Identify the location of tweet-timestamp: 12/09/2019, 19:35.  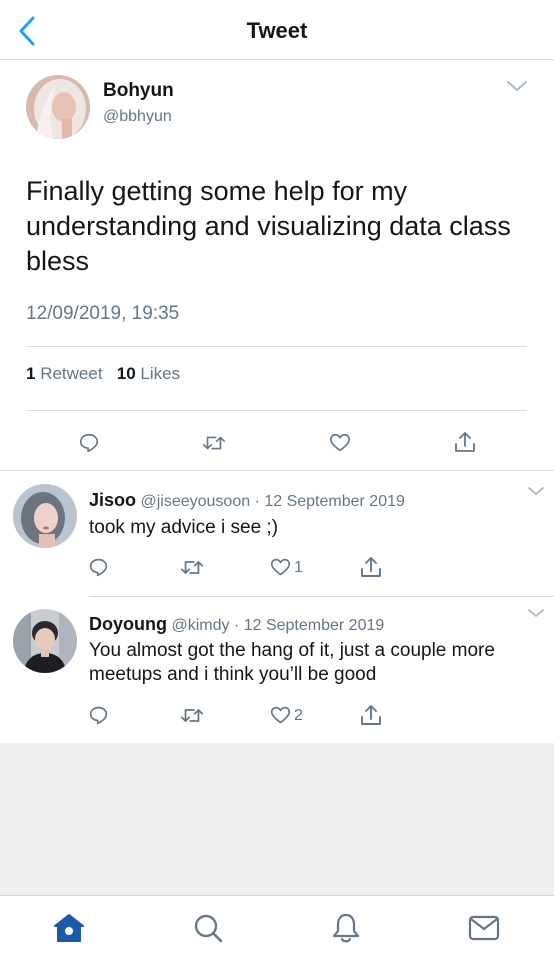
(103, 313).